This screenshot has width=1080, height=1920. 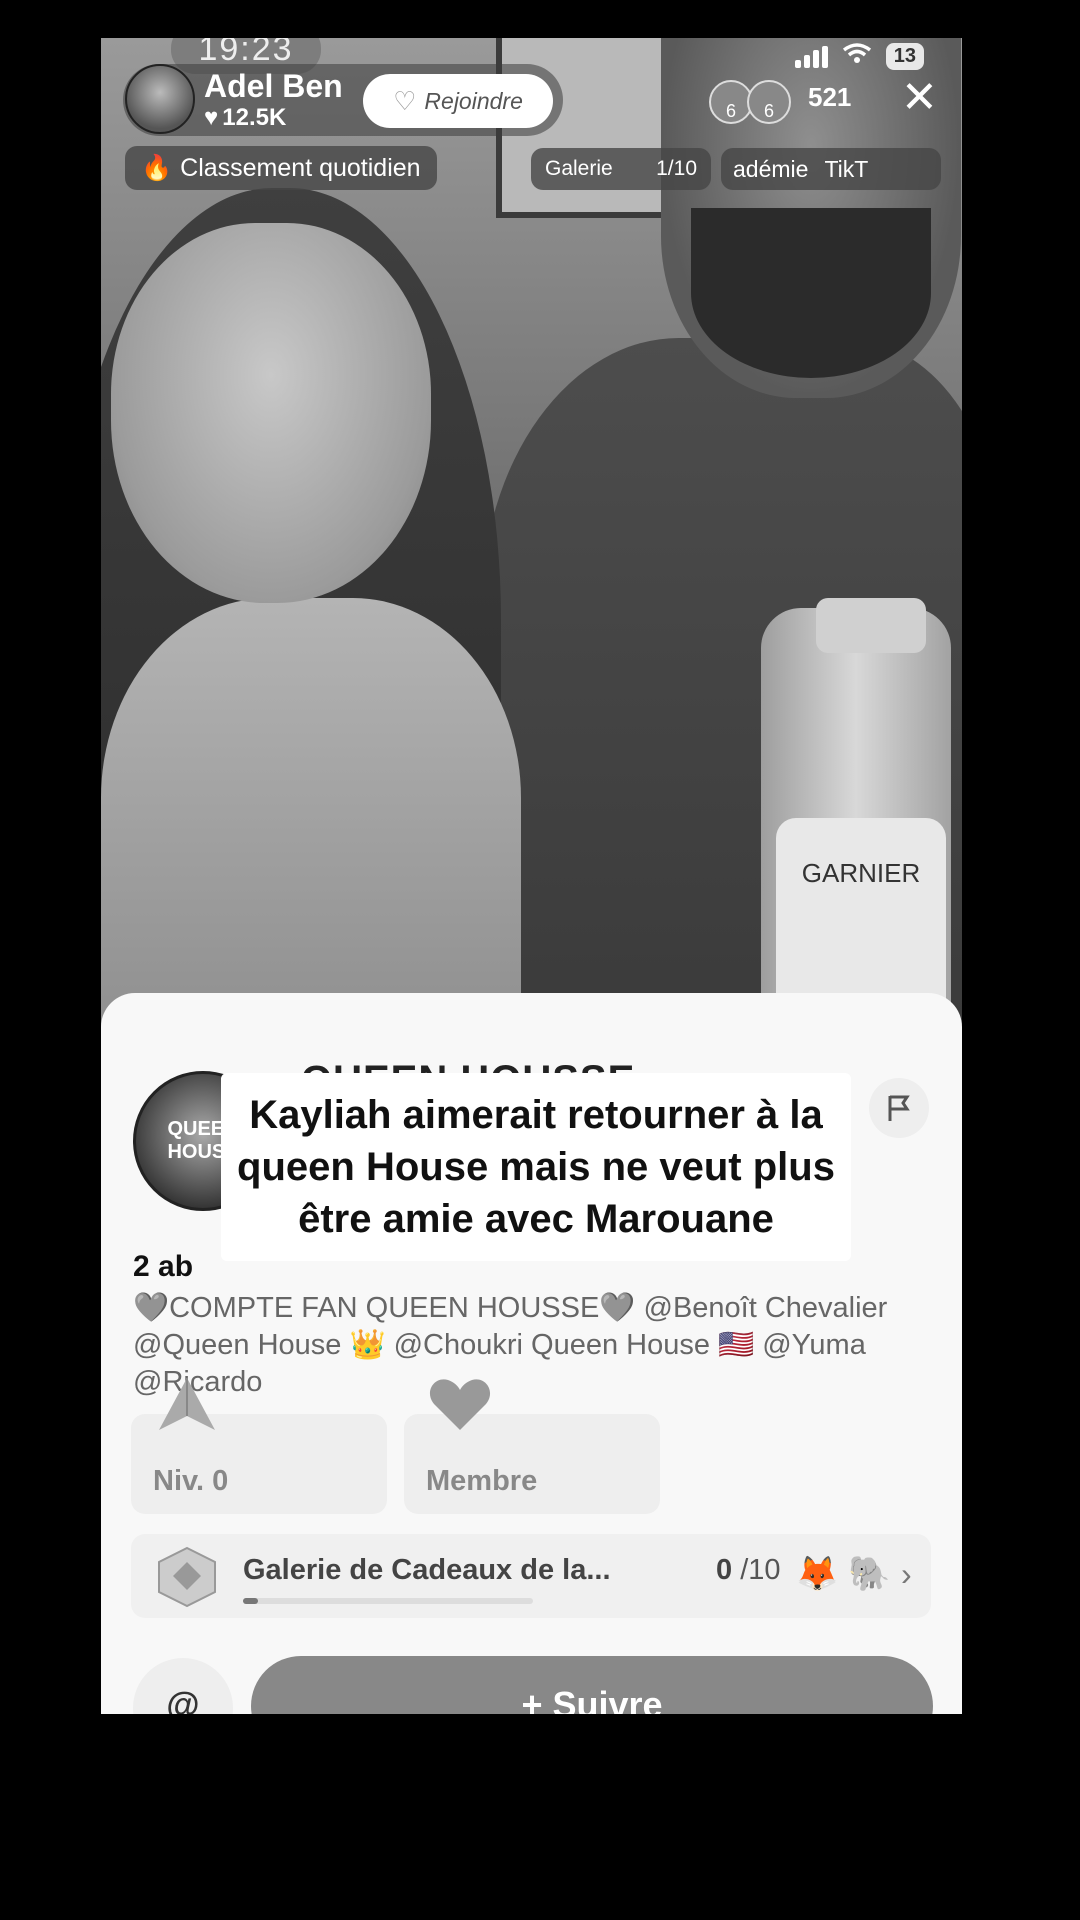 What do you see at coordinates (532, 1446) in the screenshot?
I see `member-card: Membre` at bounding box center [532, 1446].